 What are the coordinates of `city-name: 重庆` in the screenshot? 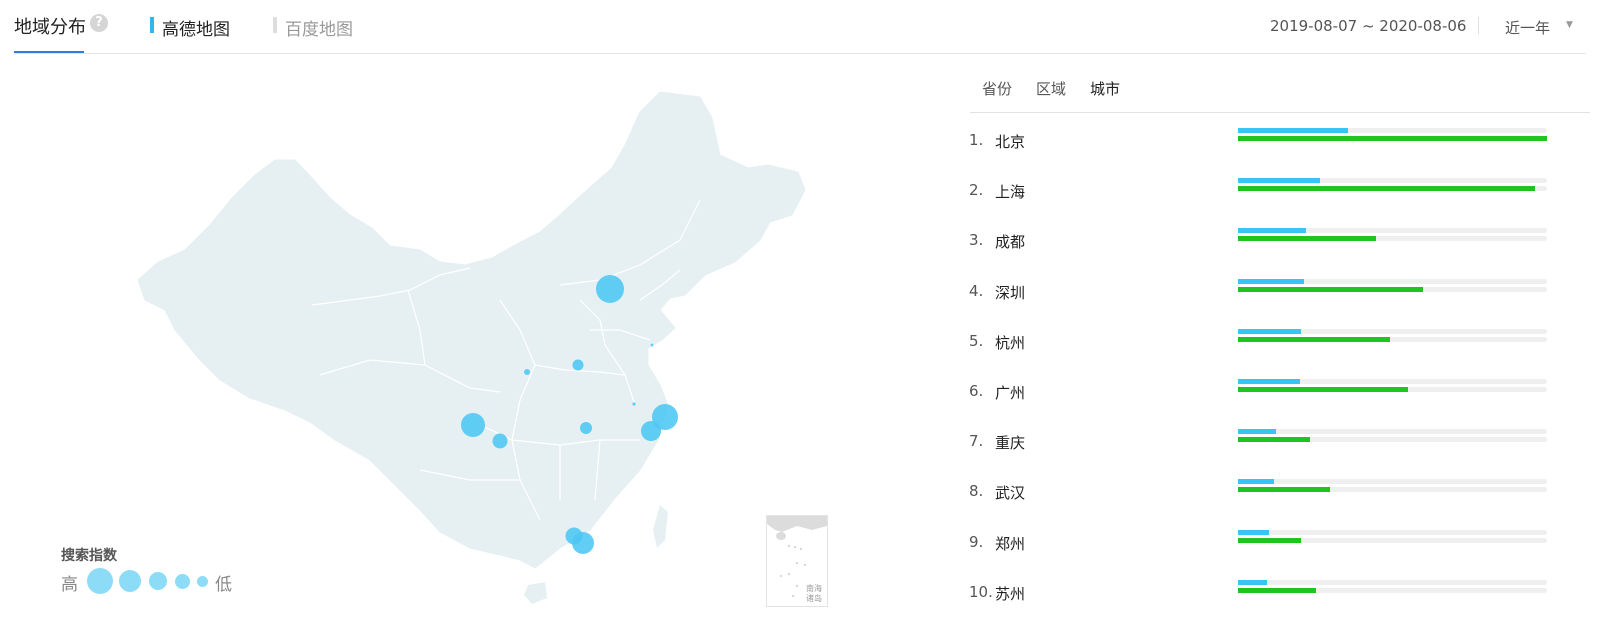 It's located at (1010, 443).